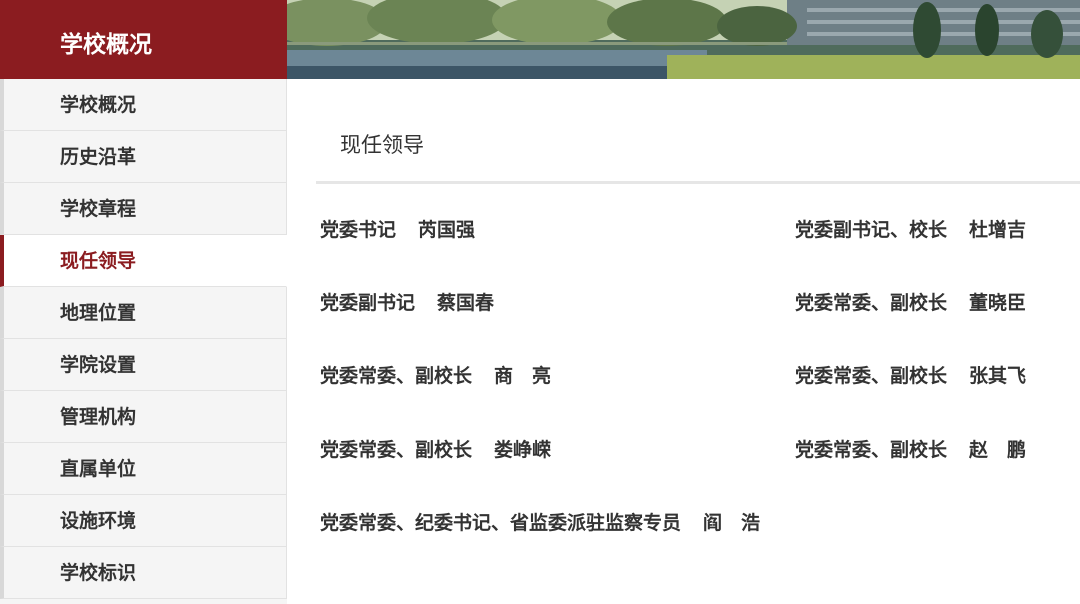 Image resolution: width=1080 pixels, height=604 pixels. Describe the element at coordinates (143, 209) in the screenshot. I see `sidebar-item-charter: 学校章程` at that location.